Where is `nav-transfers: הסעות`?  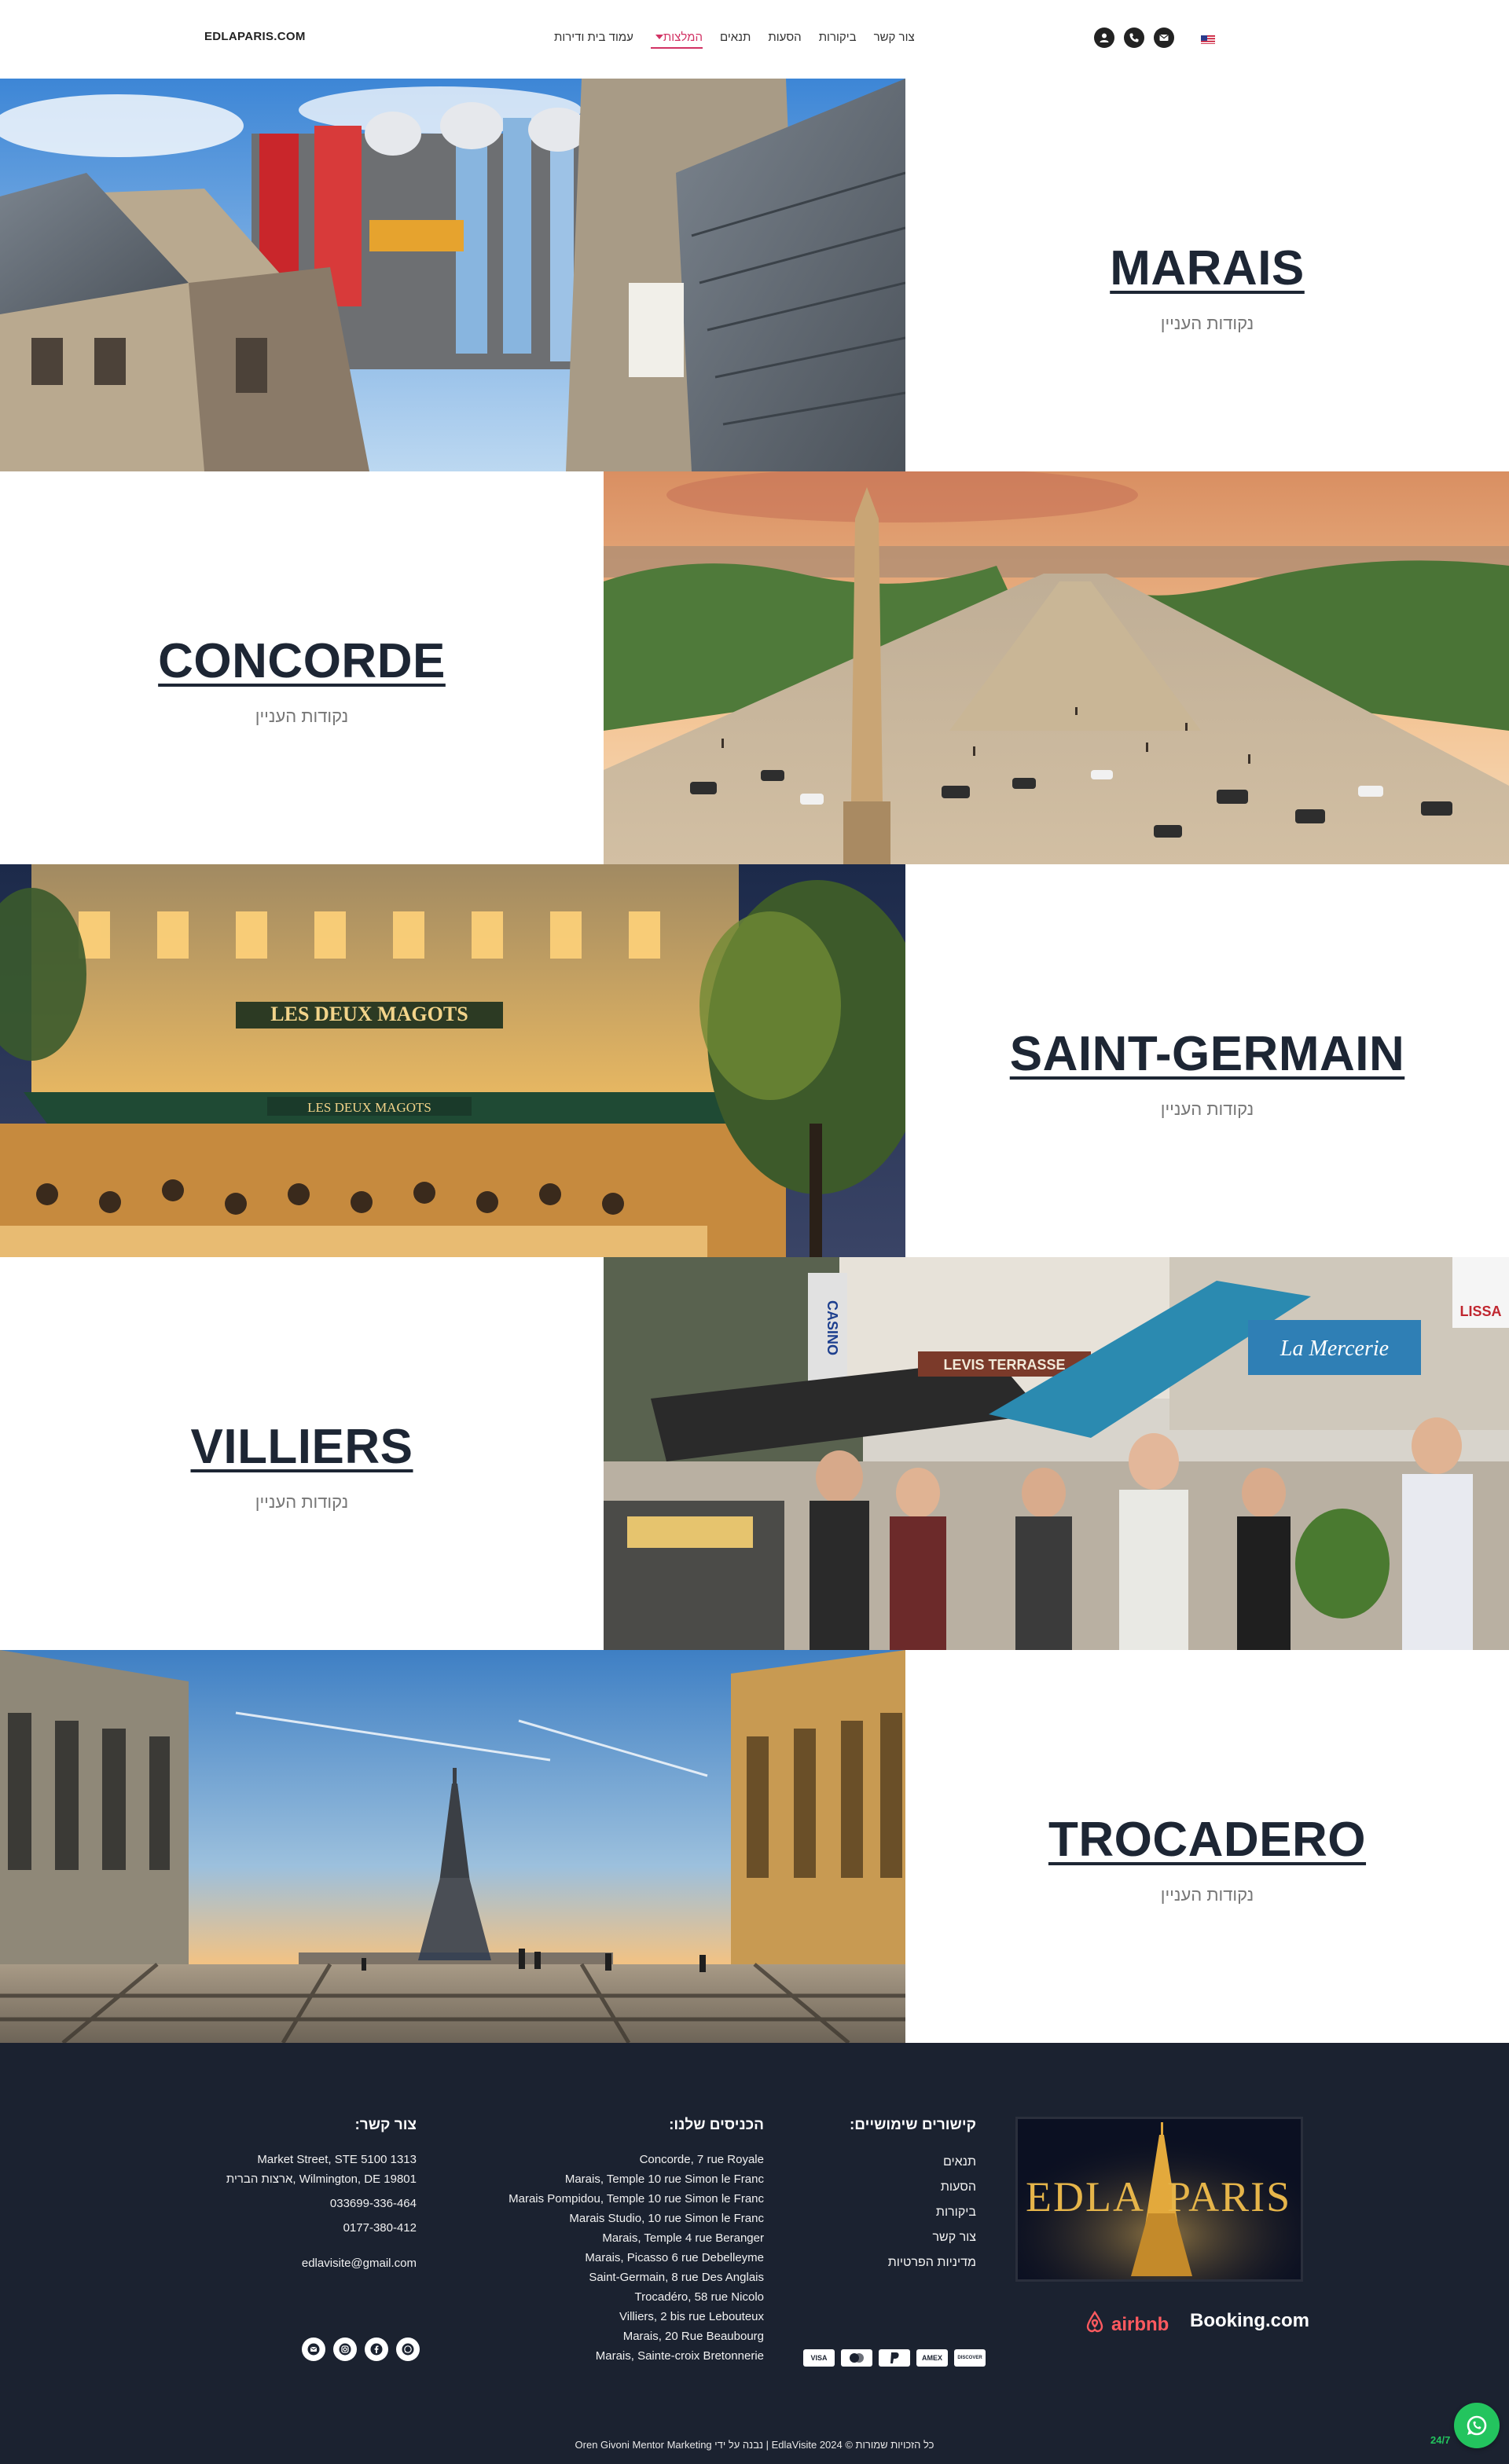
nav-transfers: הסעות is located at coordinates (784, 39).